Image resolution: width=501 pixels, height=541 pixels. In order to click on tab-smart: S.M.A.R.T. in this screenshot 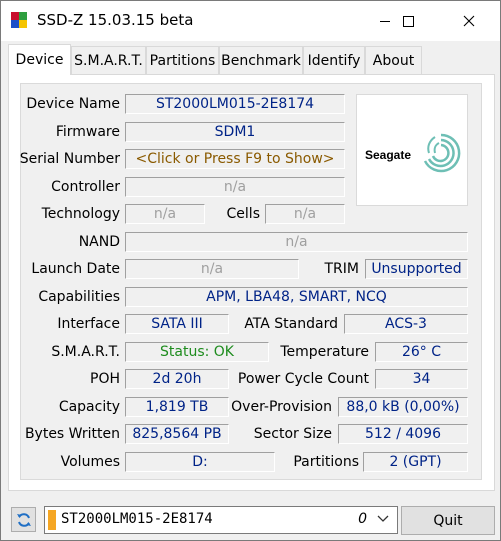, I will do `click(108, 60)`.